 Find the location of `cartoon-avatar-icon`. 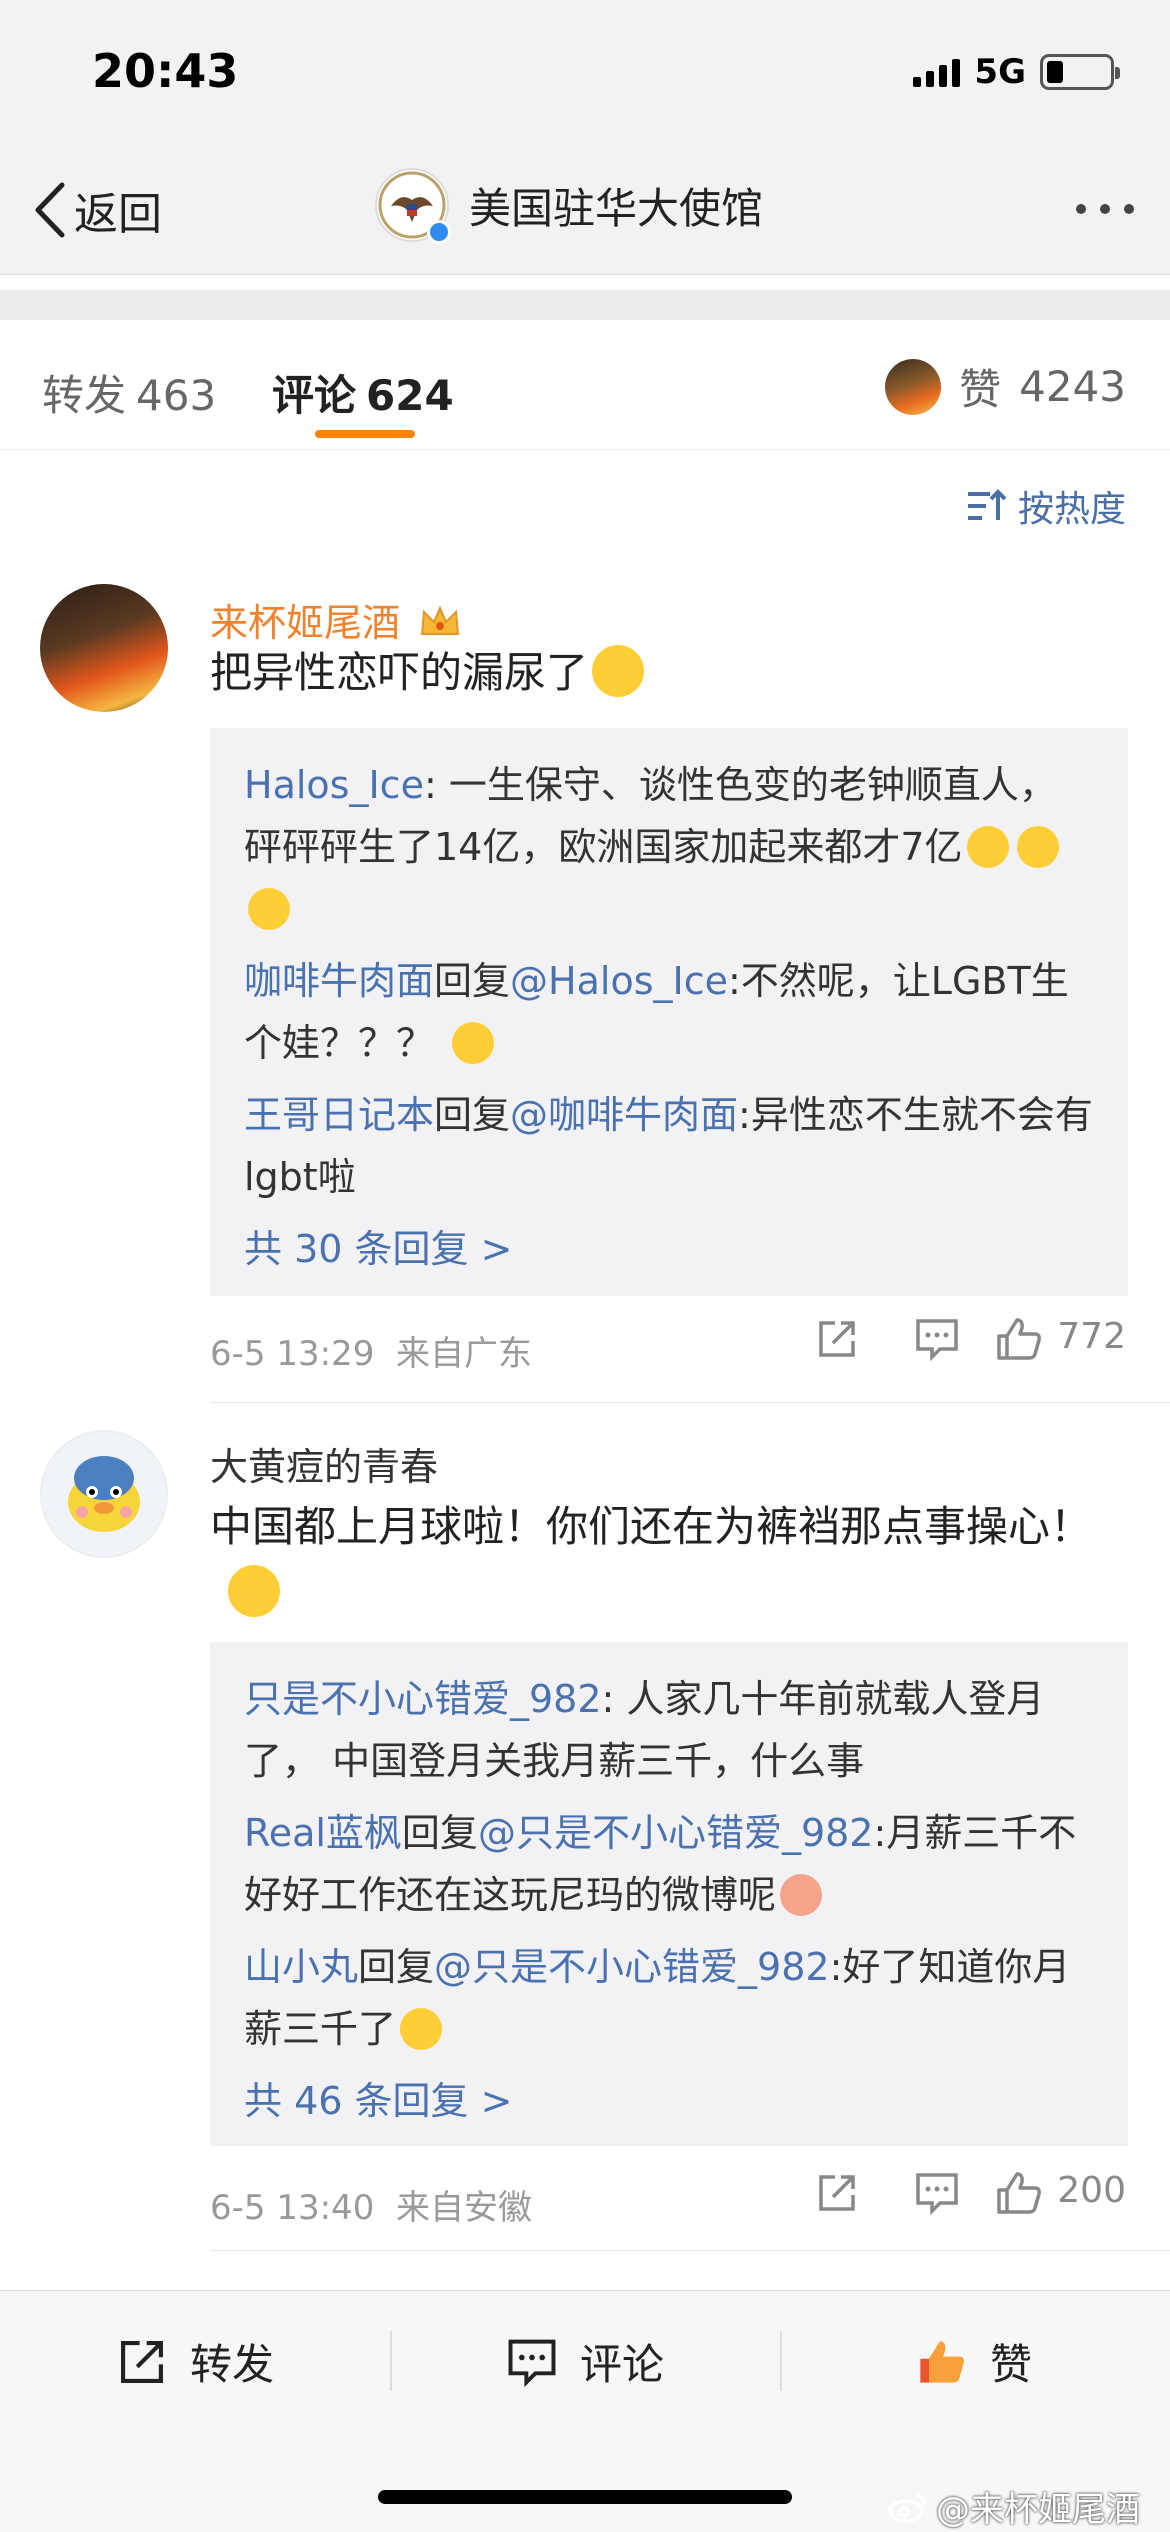

cartoon-avatar-icon is located at coordinates (104, 1494).